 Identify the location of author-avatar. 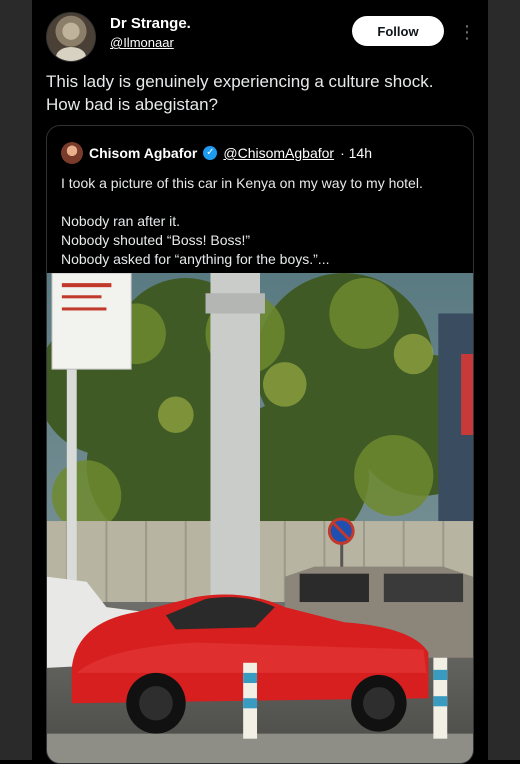
(71, 37).